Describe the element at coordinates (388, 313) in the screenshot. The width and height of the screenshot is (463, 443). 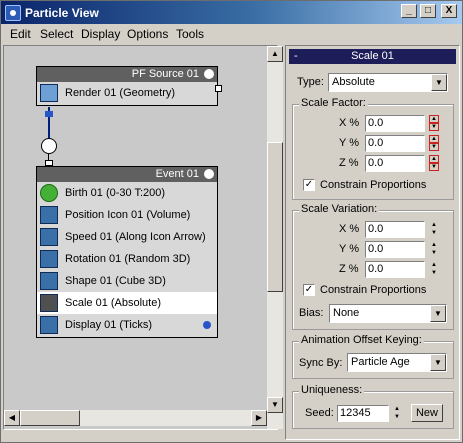
I see `bias-select: None ▼` at that location.